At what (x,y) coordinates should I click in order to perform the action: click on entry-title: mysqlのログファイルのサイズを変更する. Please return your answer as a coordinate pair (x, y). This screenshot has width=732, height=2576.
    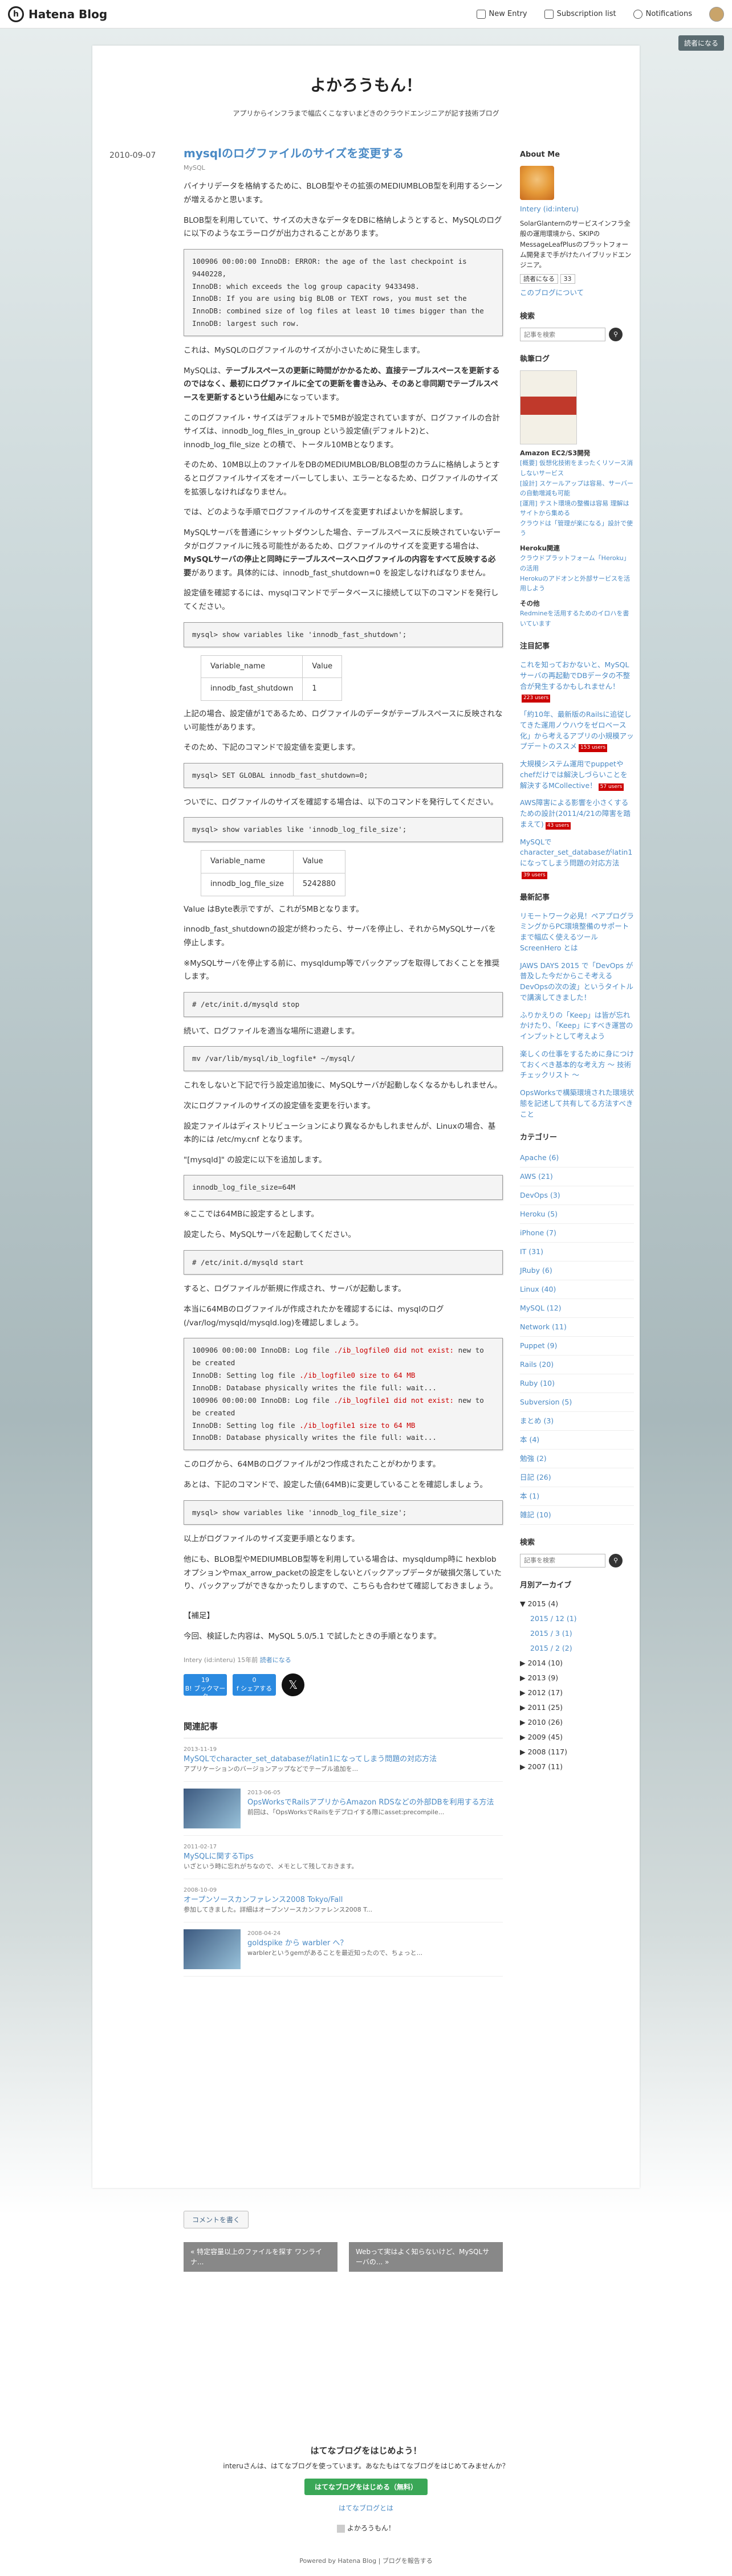
    Looking at the image, I should click on (343, 153).